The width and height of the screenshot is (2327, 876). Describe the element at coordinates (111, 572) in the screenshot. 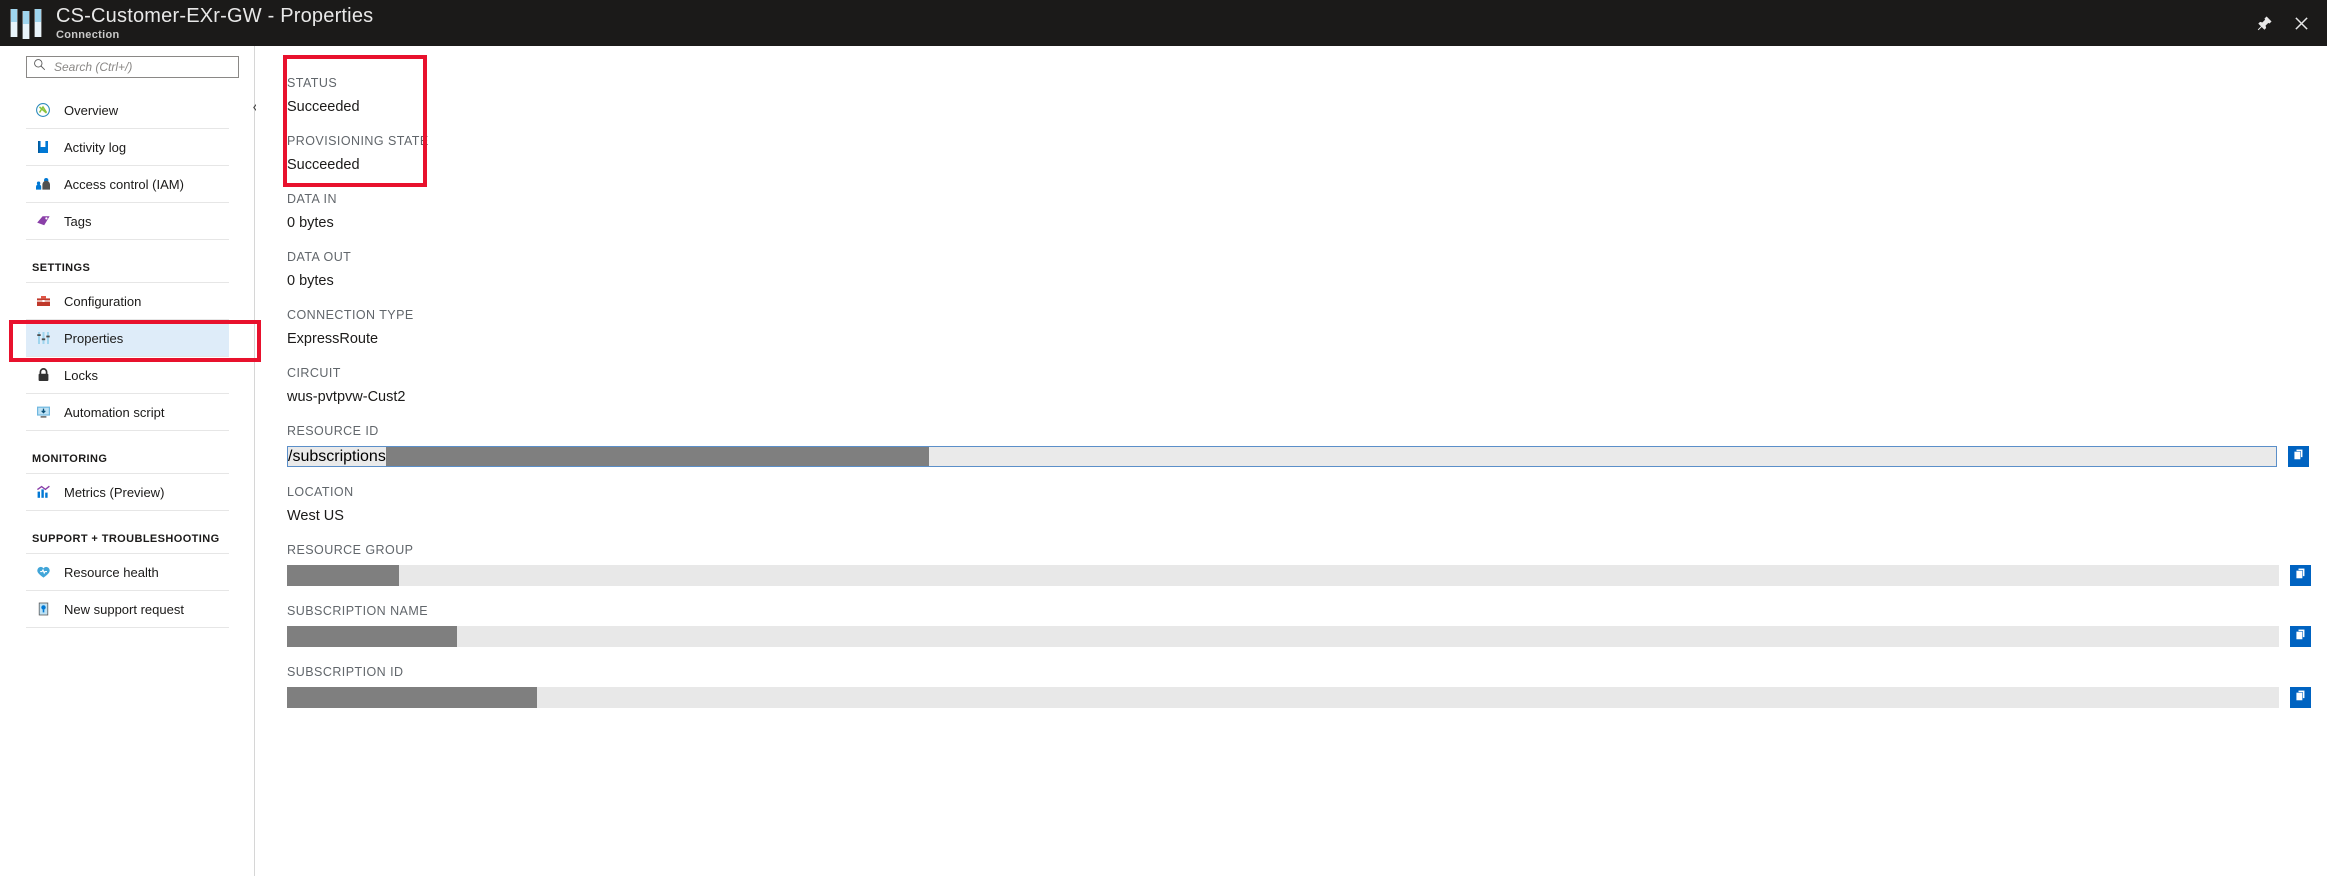

I see `sidebar-item-label: Resource health` at that location.